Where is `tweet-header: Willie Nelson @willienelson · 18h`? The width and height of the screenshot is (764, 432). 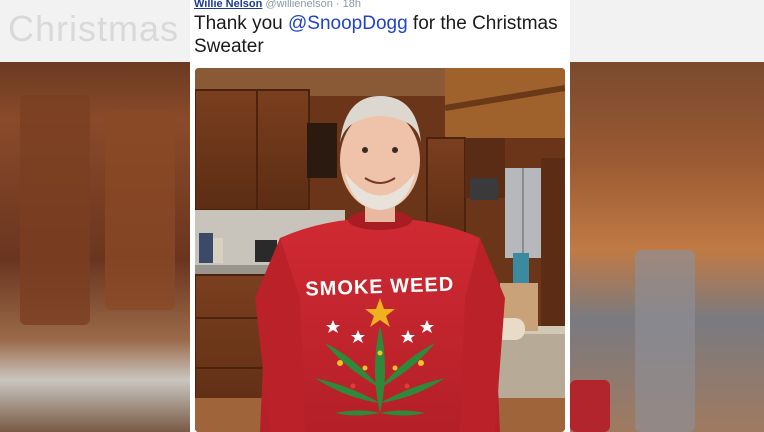 tweet-header: Willie Nelson @willienelson · 18h is located at coordinates (277, 5).